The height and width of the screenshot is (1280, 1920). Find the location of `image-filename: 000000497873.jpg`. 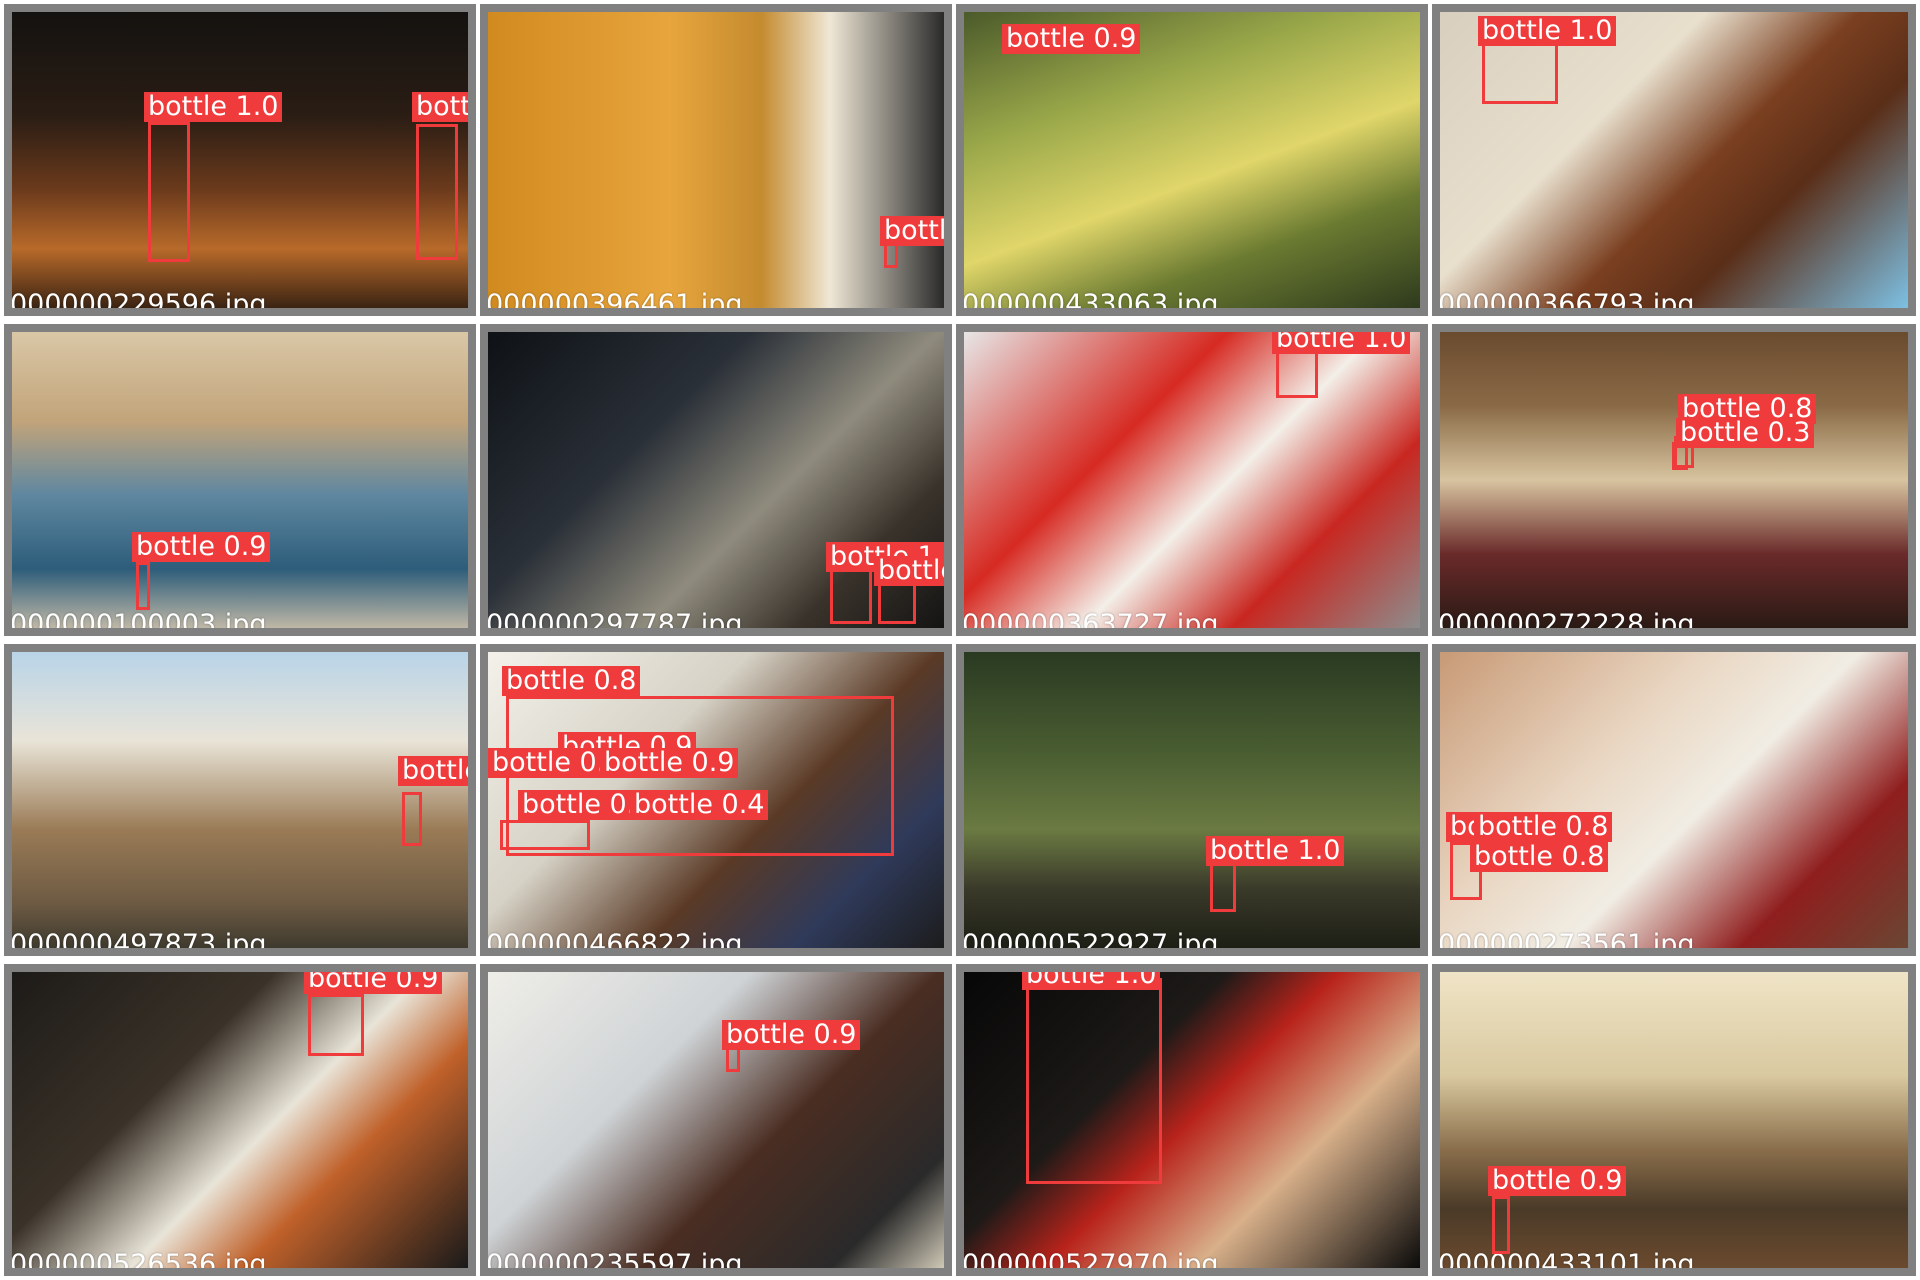

image-filename: 000000497873.jpg is located at coordinates (138, 942).